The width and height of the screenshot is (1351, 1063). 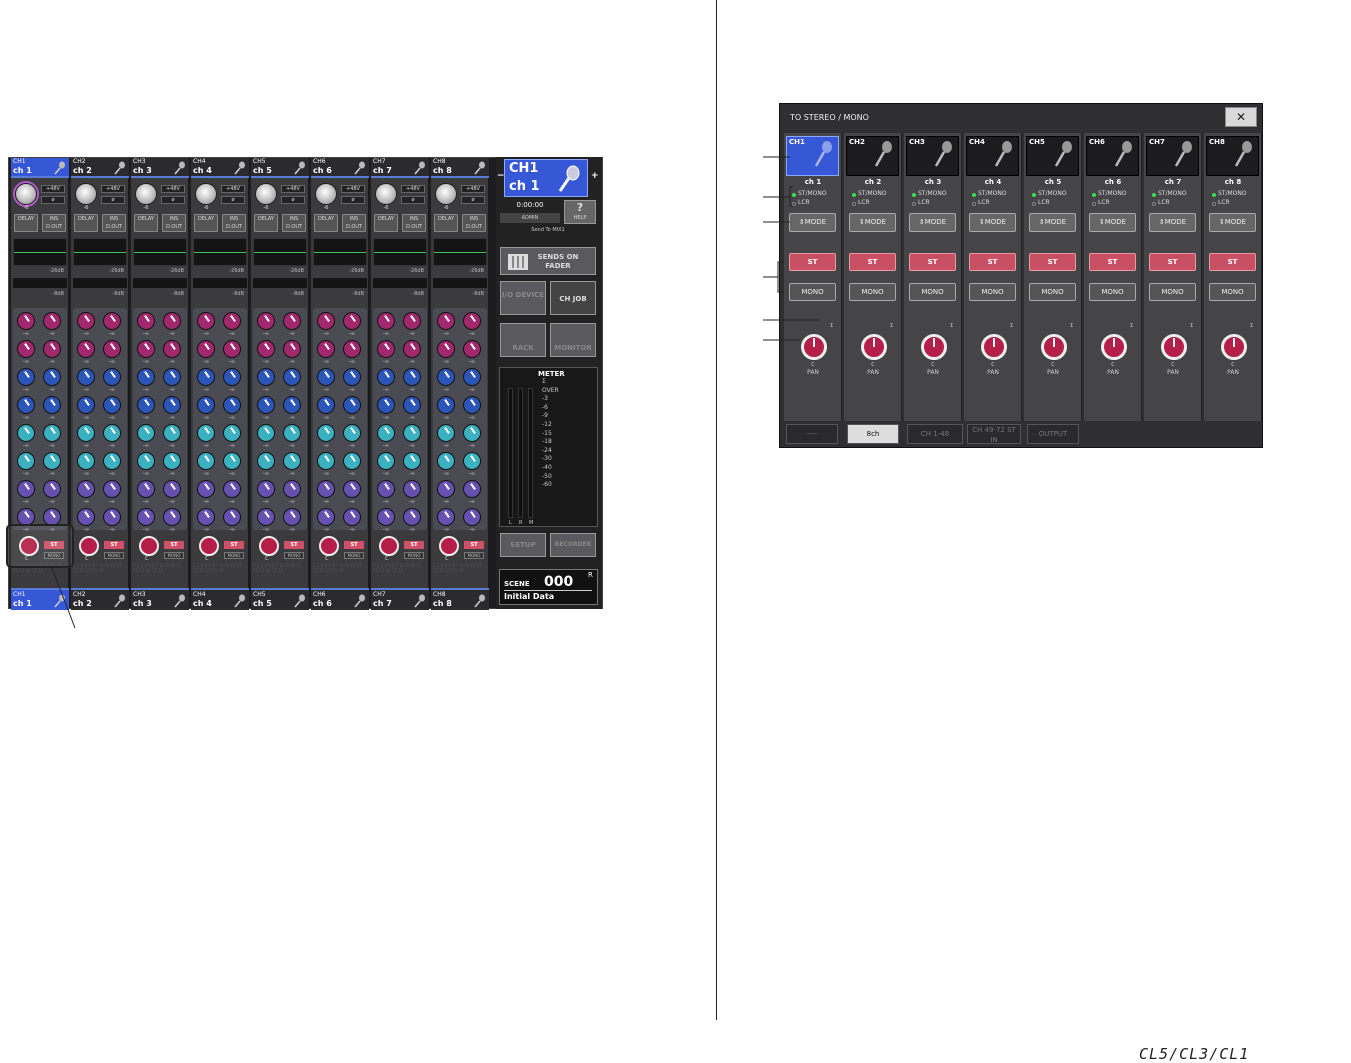 What do you see at coordinates (530, 218) in the screenshot?
I see `user-display: ADMIN` at bounding box center [530, 218].